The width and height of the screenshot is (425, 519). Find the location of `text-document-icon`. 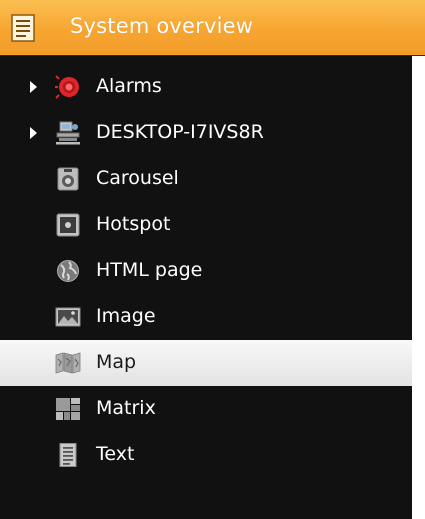

text-document-icon is located at coordinates (68, 455).